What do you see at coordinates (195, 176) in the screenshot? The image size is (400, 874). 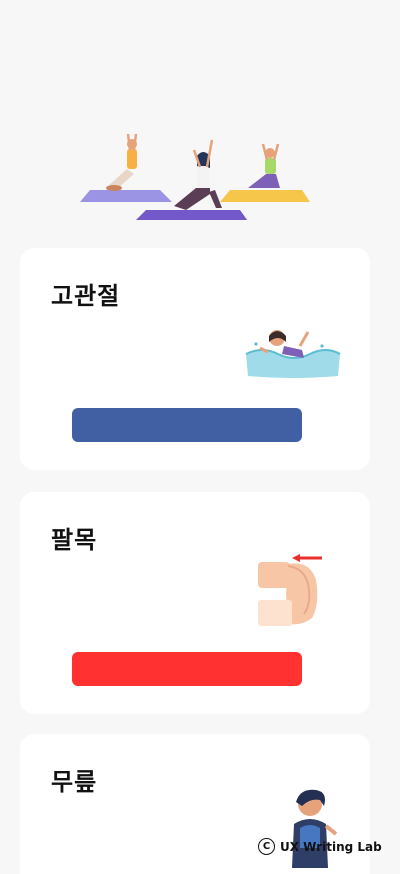 I see `yoga-group-illustration` at bounding box center [195, 176].